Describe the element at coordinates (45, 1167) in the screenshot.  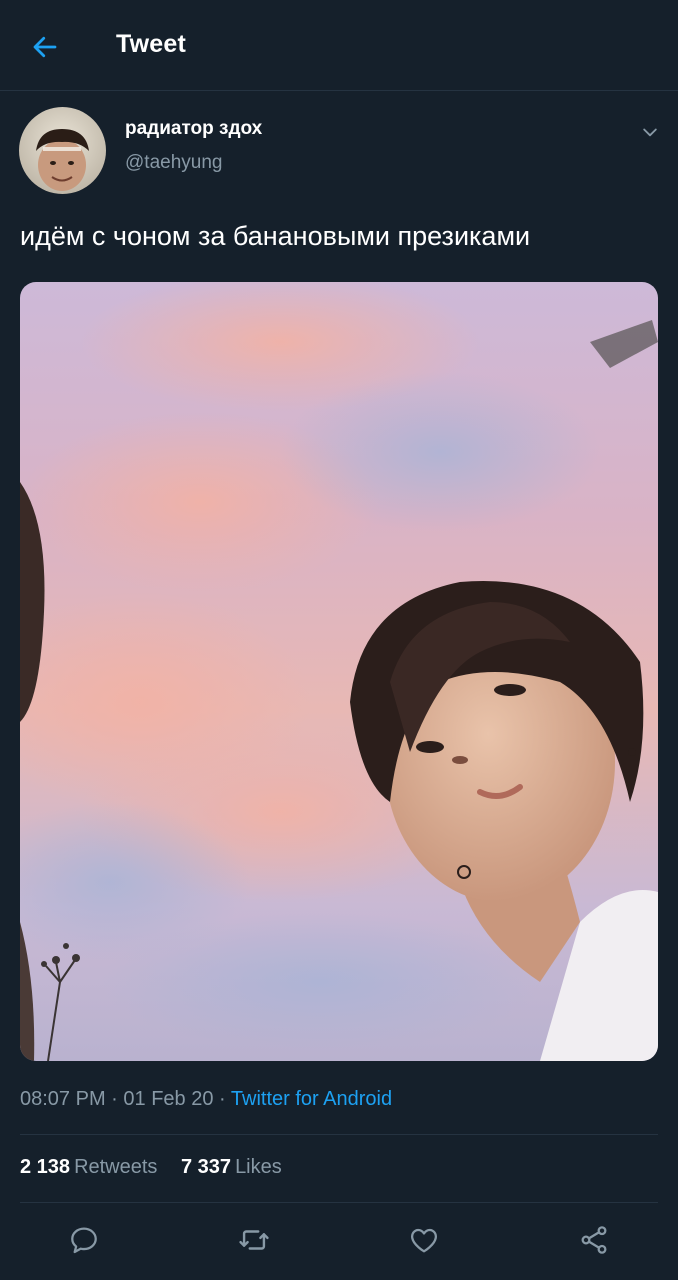
I see `retweets-count: 2 138` at that location.